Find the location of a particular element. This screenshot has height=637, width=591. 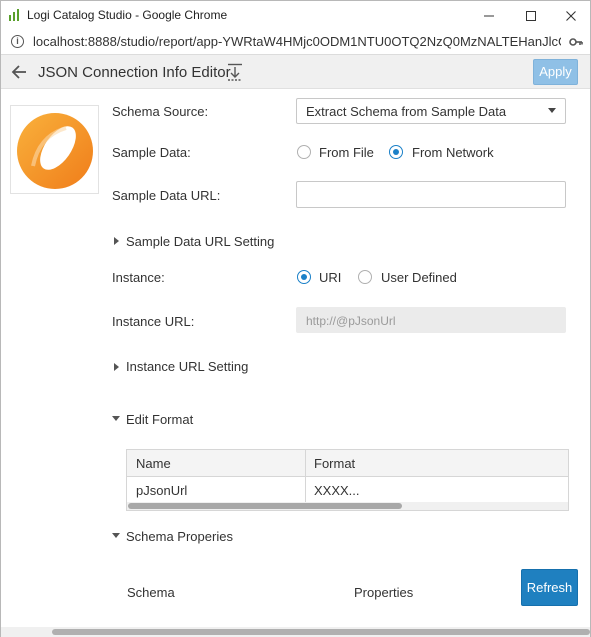

column-header-name: Name is located at coordinates (153, 463).